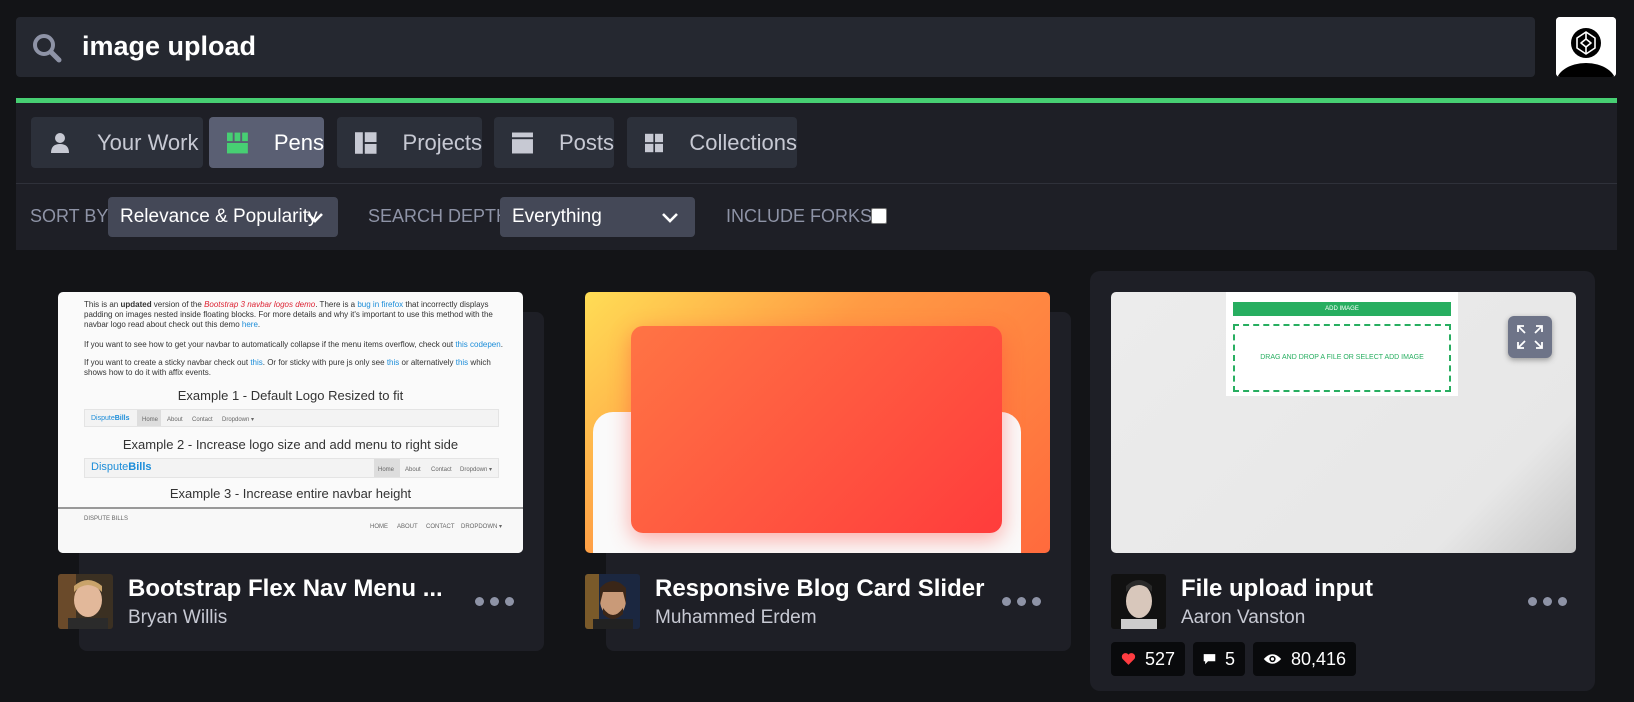 The height and width of the screenshot is (702, 1634). Describe the element at coordinates (47, 48) in the screenshot. I see `search-icon` at that location.